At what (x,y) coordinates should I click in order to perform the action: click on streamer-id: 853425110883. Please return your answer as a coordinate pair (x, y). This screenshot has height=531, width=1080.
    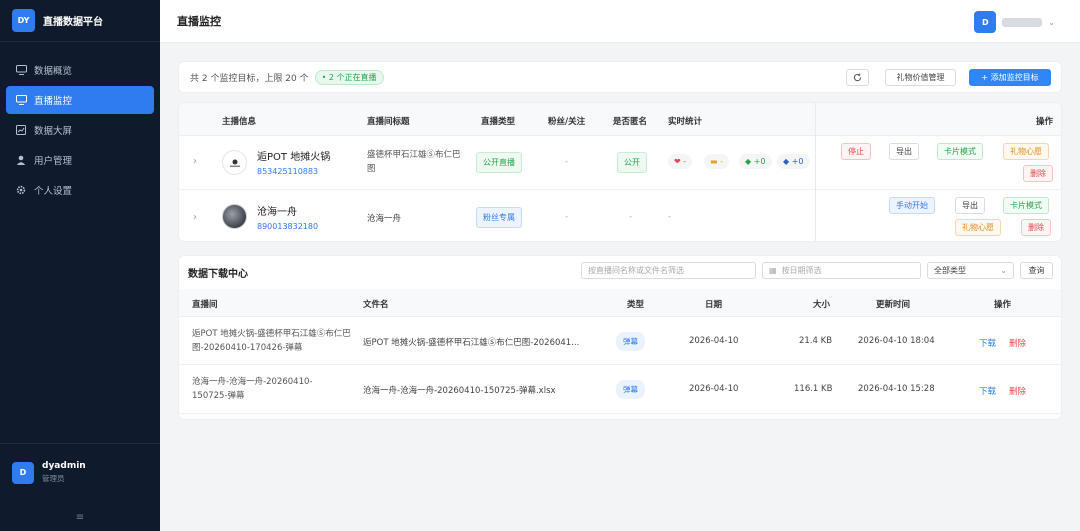
    Looking at the image, I should click on (287, 171).